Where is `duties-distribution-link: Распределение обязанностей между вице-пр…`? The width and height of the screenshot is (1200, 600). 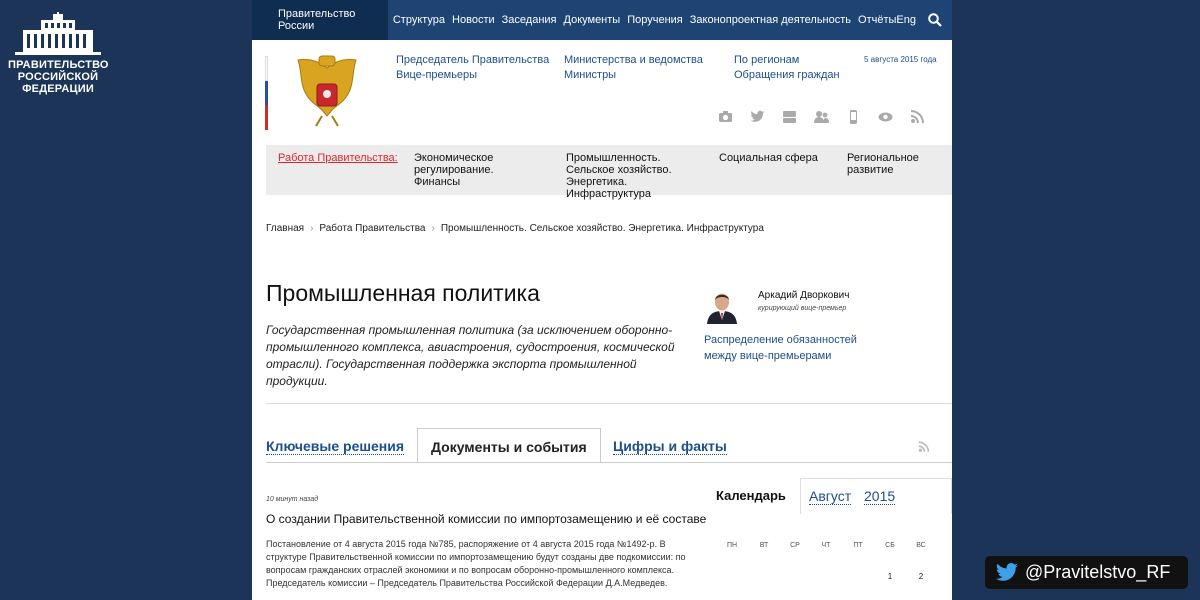
duties-distribution-link: Распределение обязанностей между вице-пр… is located at coordinates (784, 348).